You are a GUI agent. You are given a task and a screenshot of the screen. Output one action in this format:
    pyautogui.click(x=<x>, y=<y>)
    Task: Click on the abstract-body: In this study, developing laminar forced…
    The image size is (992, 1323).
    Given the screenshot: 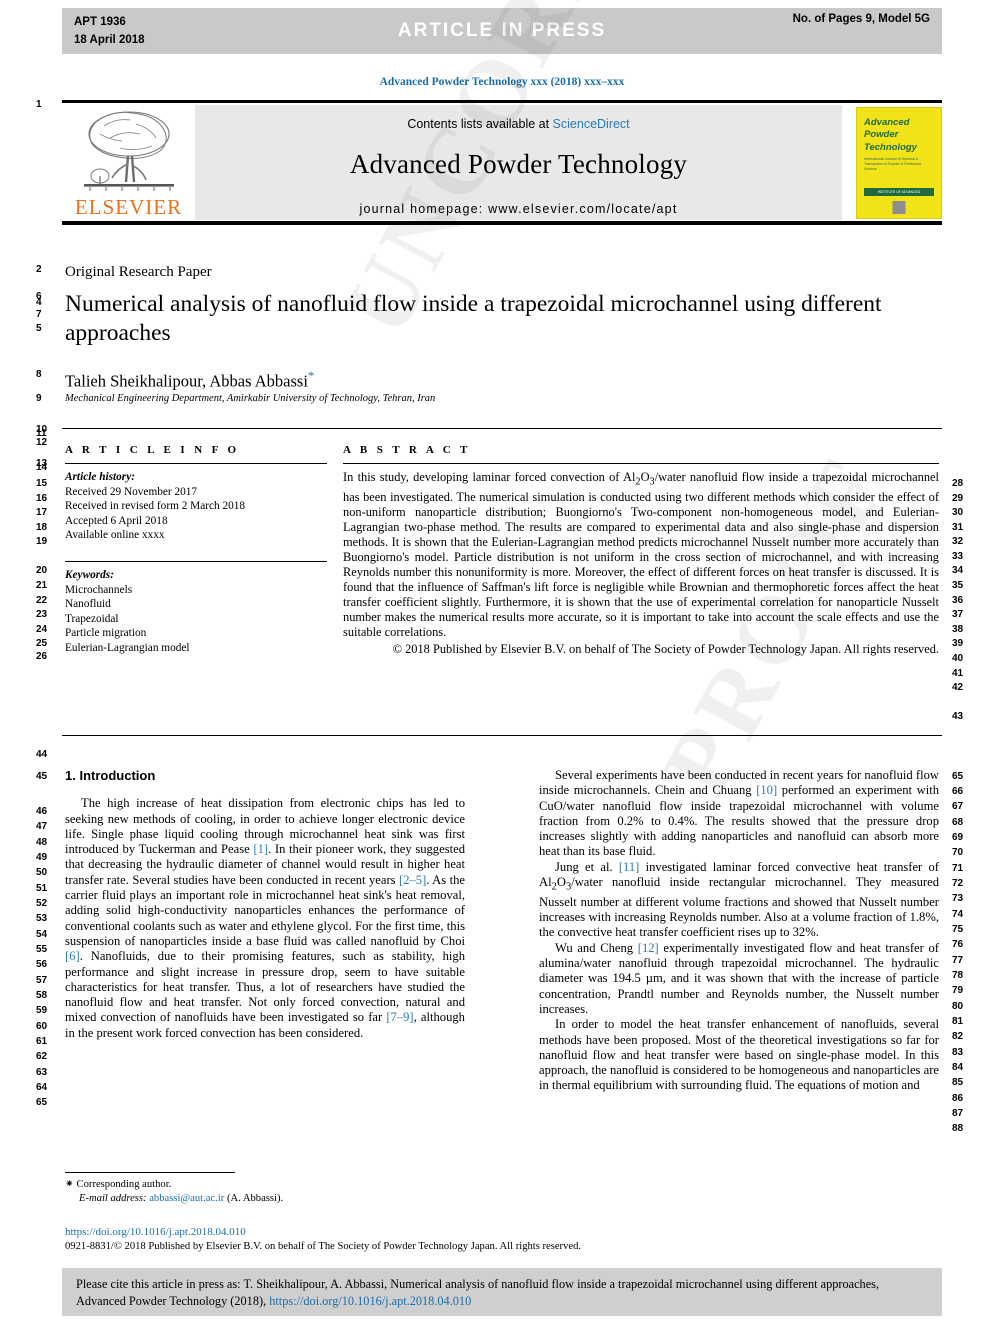 What is the action you would take?
    pyautogui.click(x=641, y=555)
    